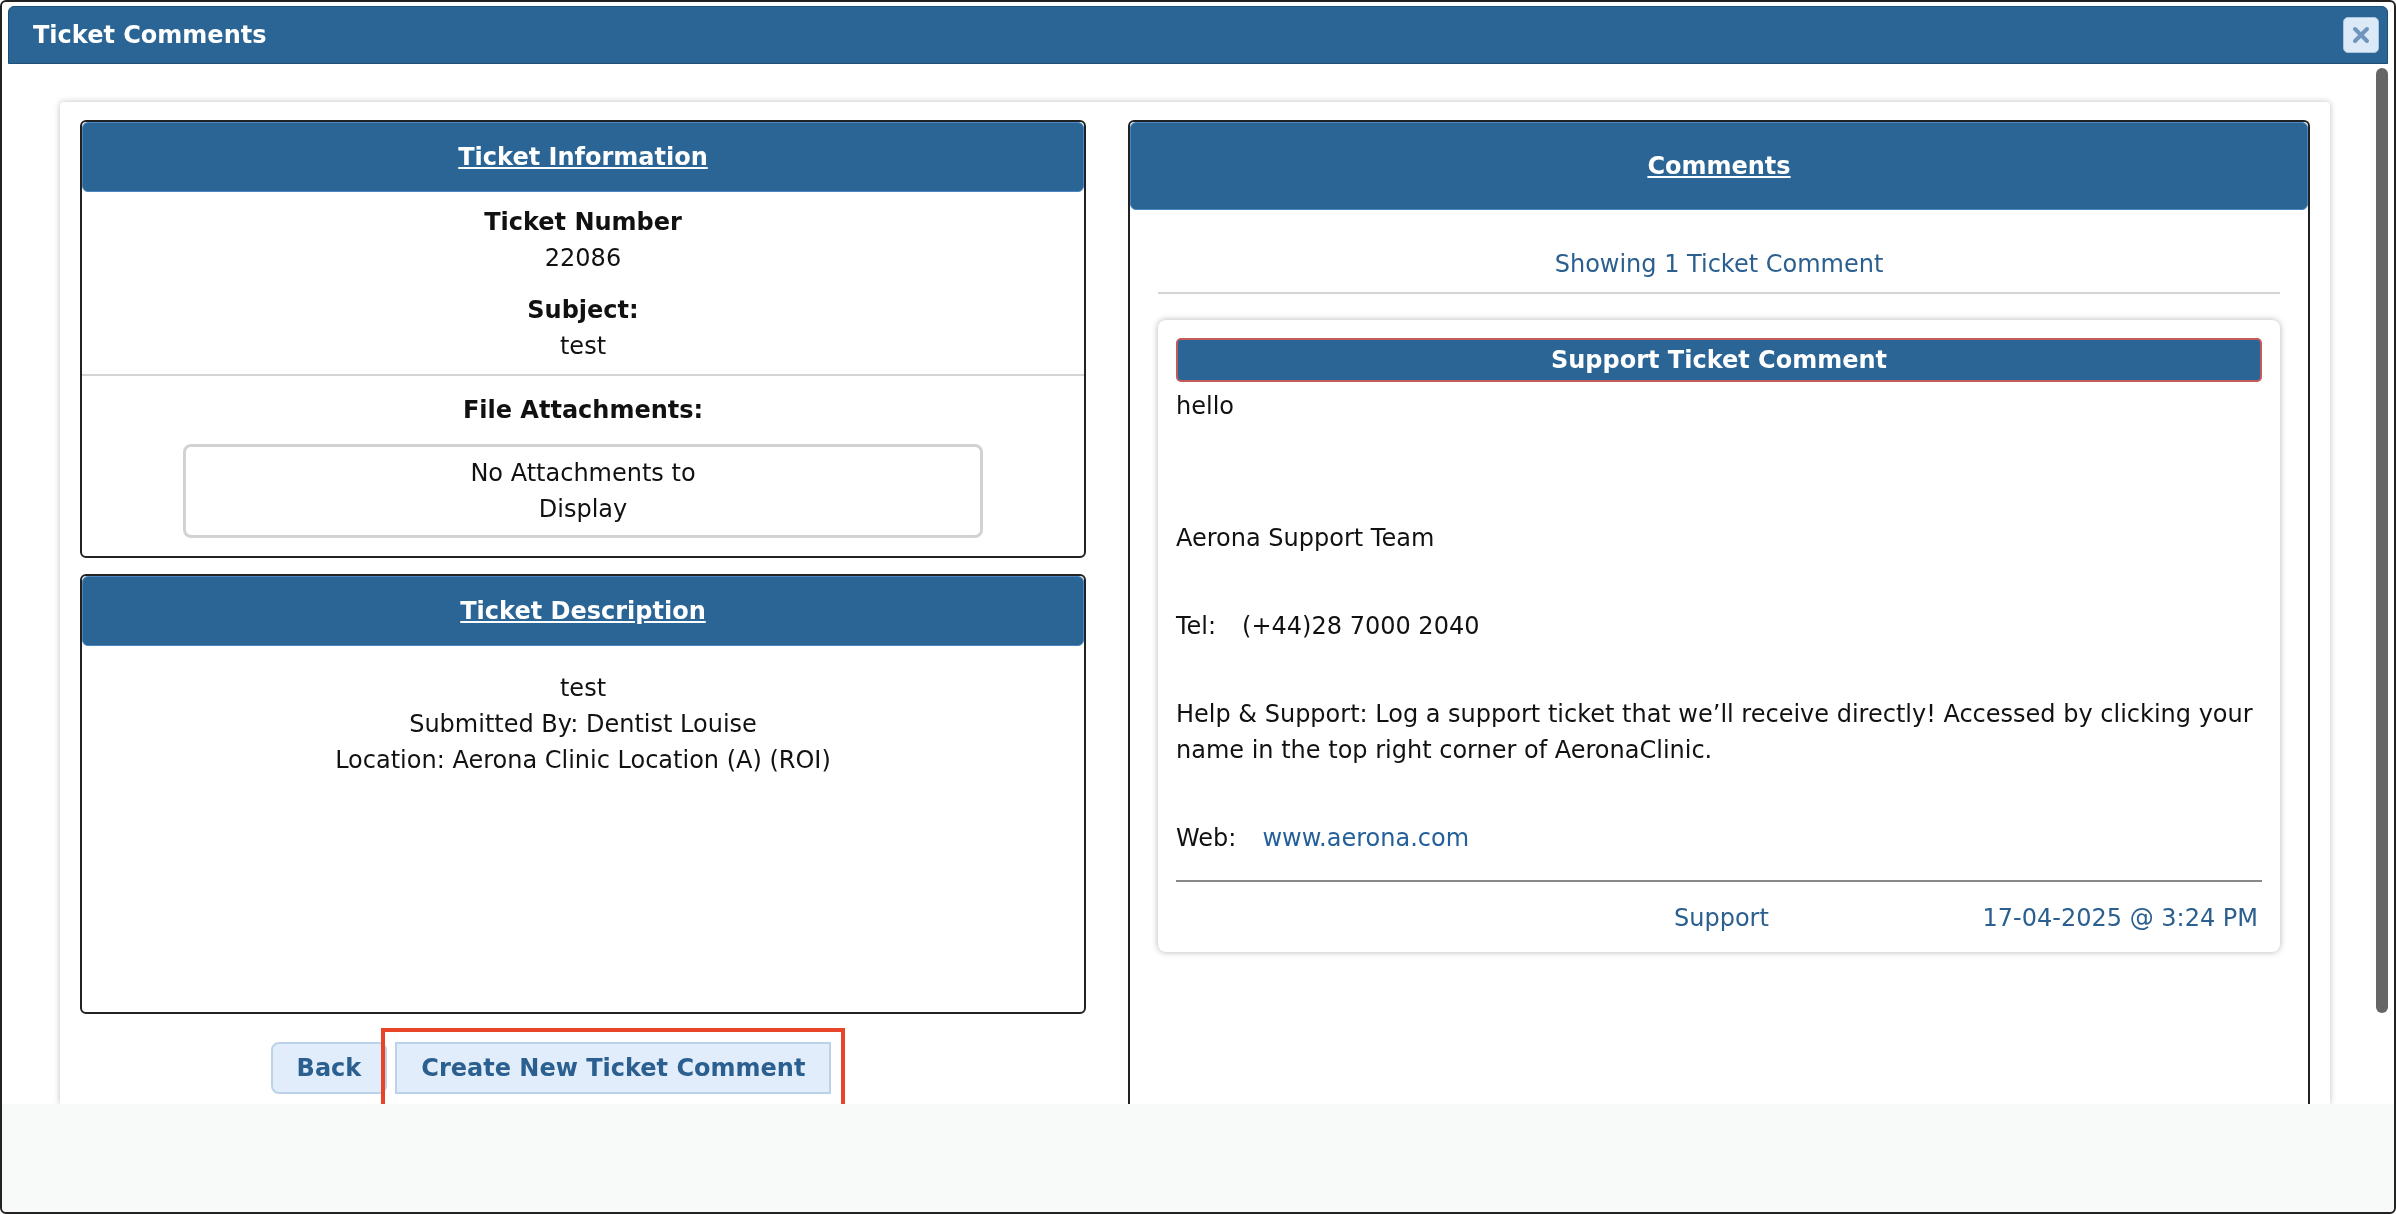 This screenshot has width=2396, height=1214. I want to click on comment-count: Showing 1 Ticket Comment, so click(1719, 252).